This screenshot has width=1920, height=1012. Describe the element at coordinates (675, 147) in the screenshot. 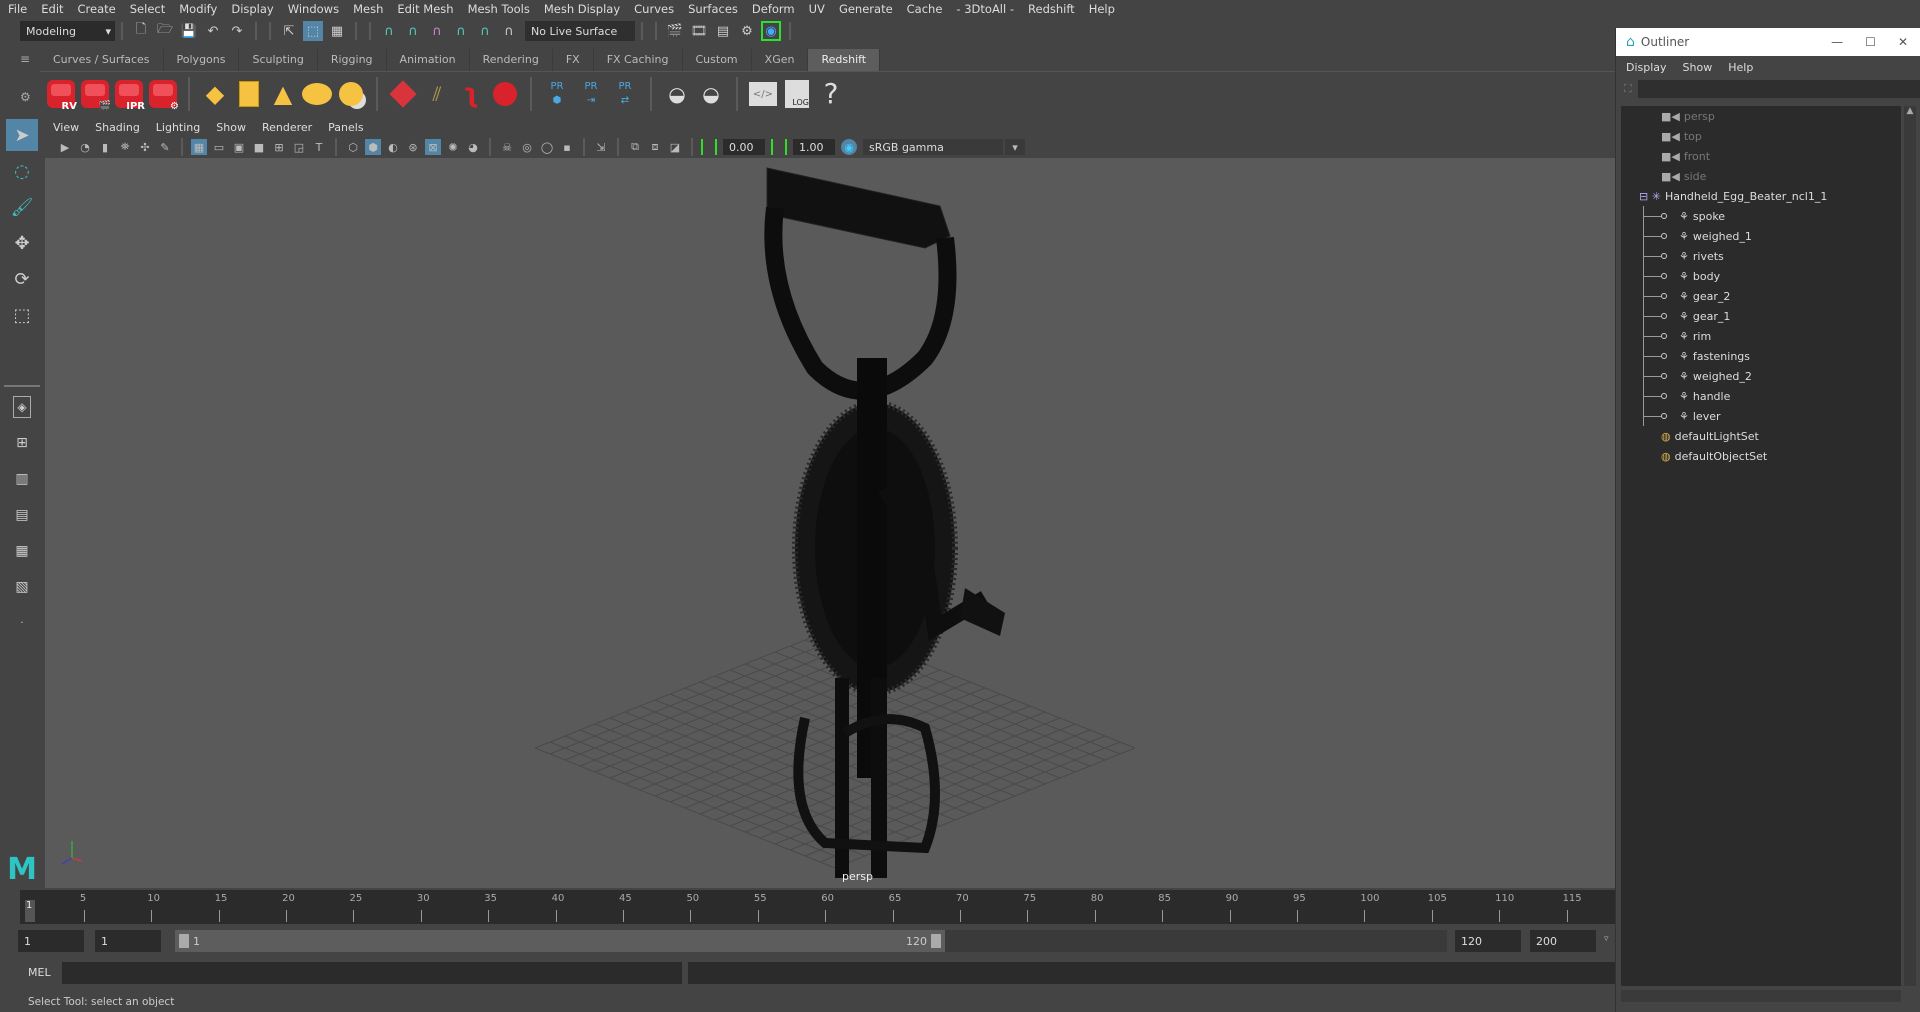

I see `hud-icon: ◪` at that location.